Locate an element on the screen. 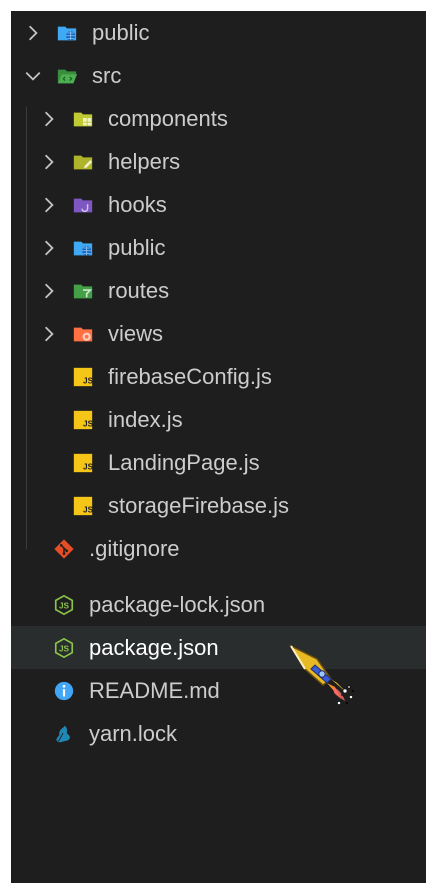 This screenshot has width=434, height=886. folder-helpers-icon is located at coordinates (83, 162).